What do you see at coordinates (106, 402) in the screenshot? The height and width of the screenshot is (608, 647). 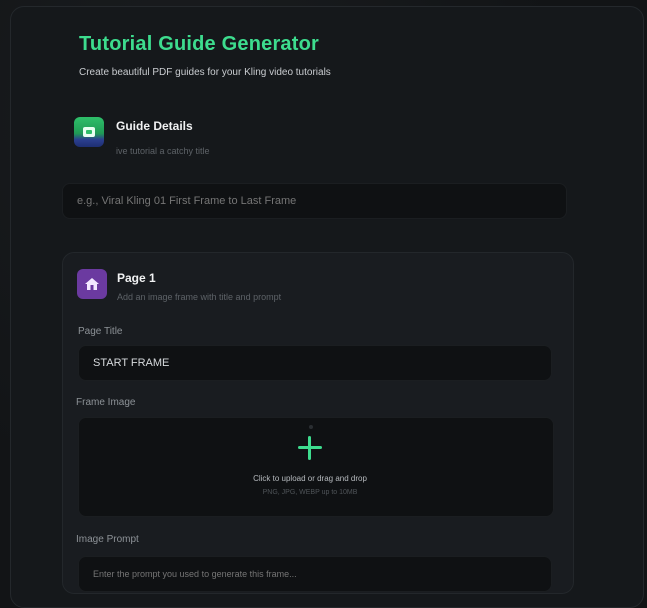 I see `frame-image-label: Frame Image` at bounding box center [106, 402].